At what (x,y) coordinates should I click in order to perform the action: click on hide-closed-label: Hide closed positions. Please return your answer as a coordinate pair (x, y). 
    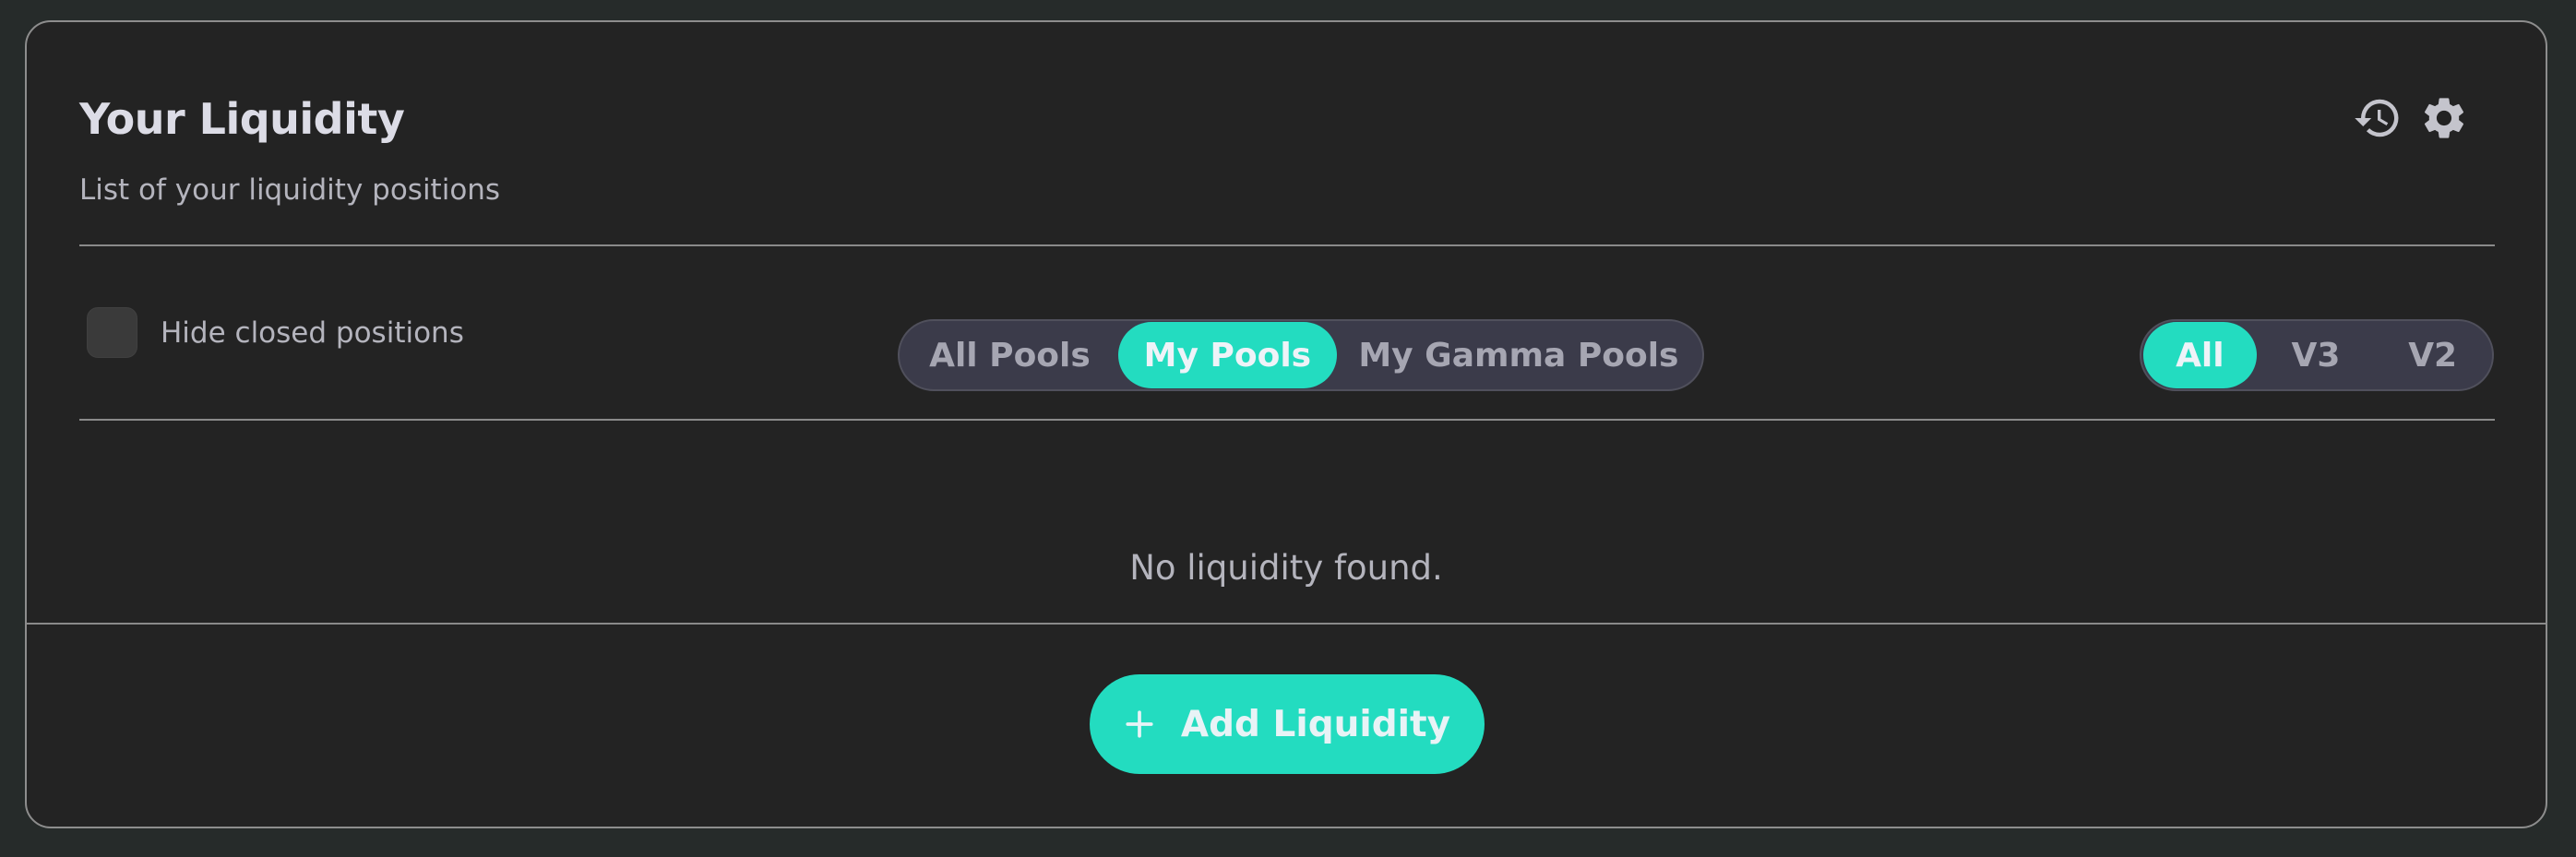
    Looking at the image, I should click on (313, 333).